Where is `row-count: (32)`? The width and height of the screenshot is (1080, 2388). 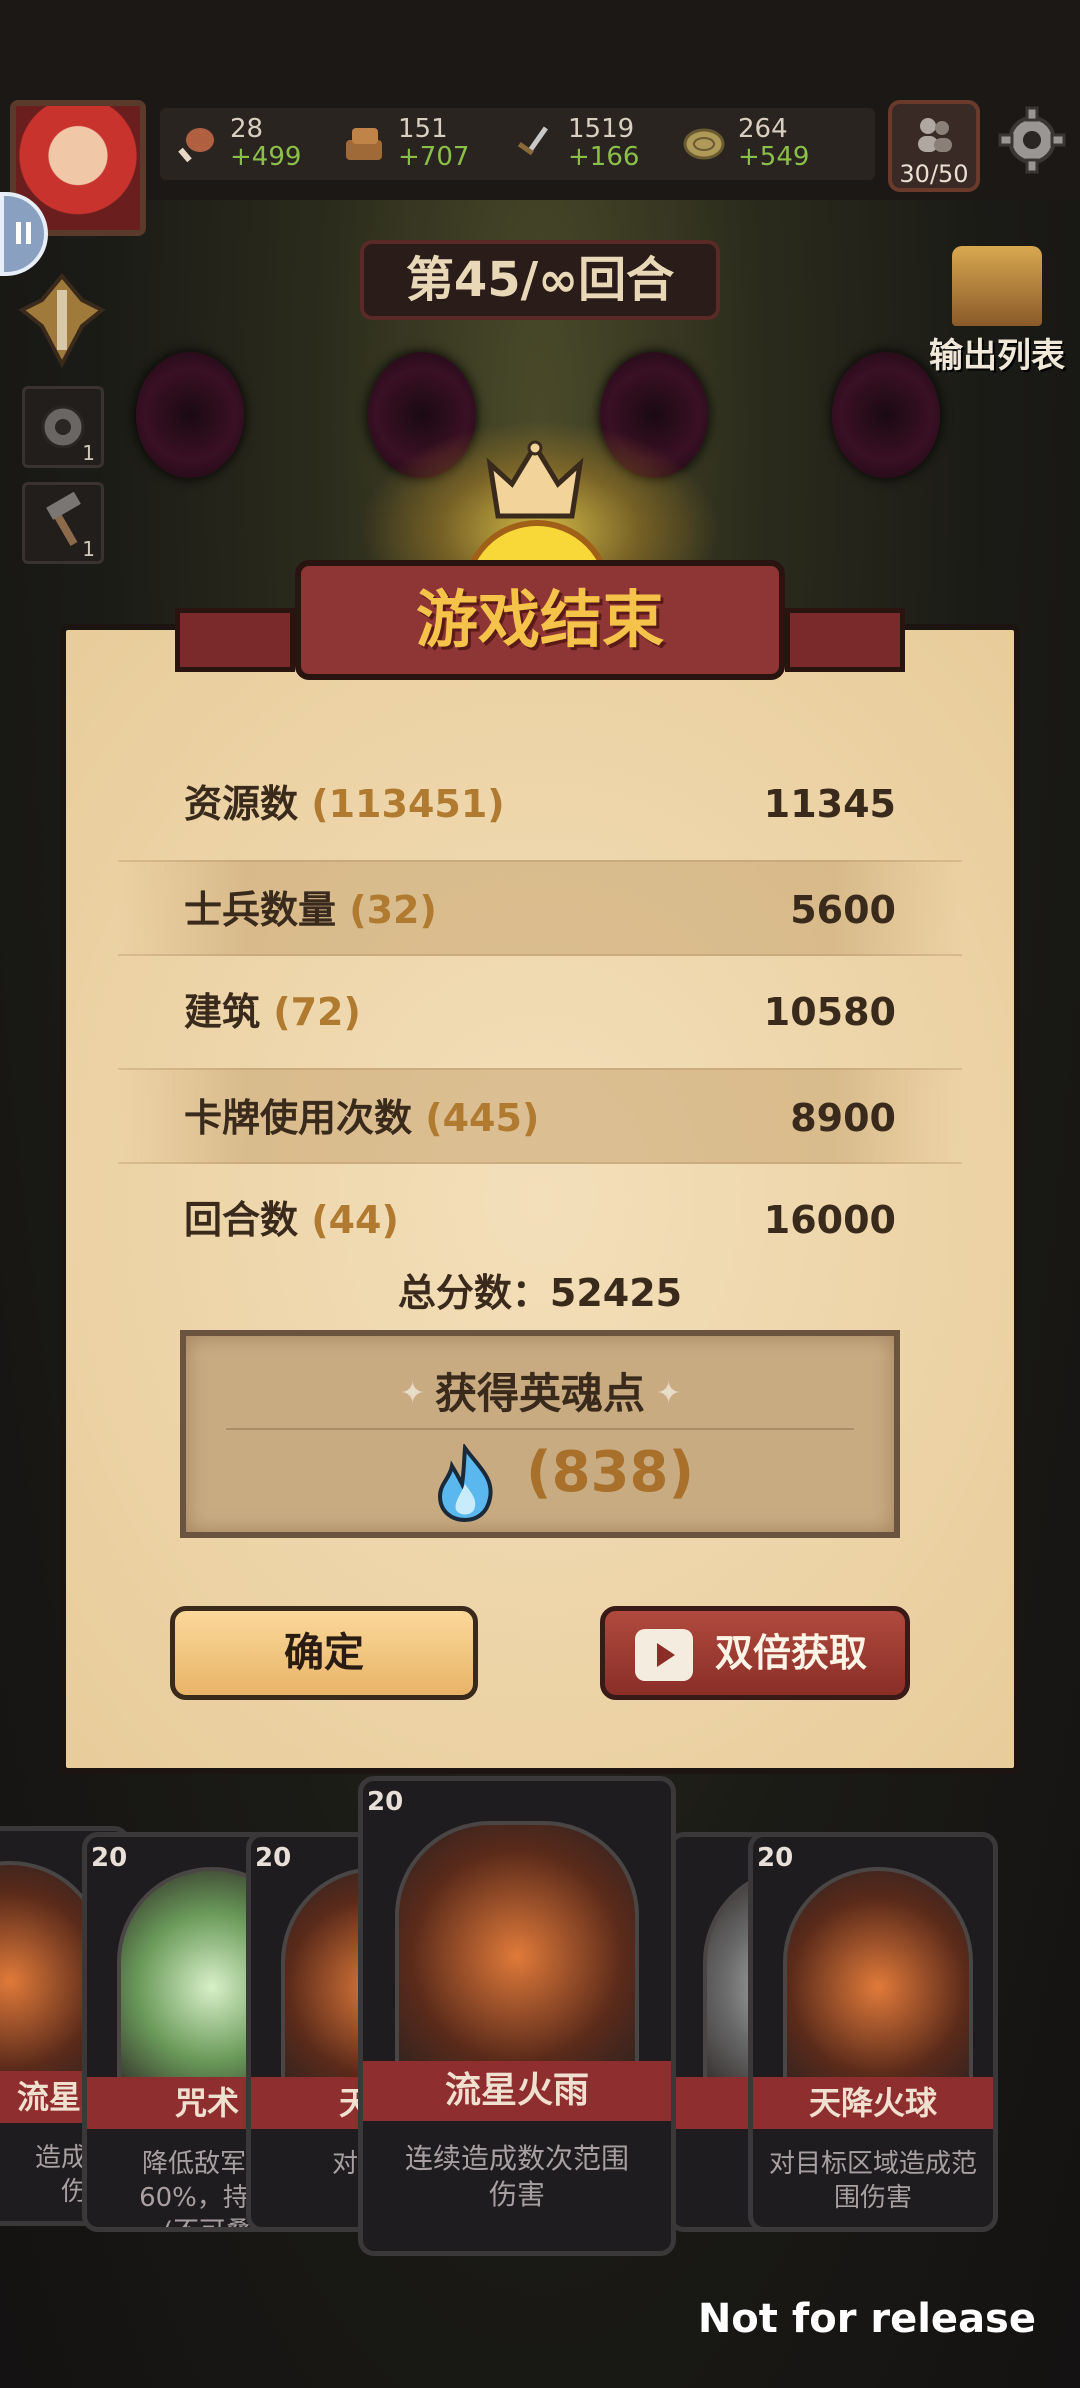 row-count: (32) is located at coordinates (393, 910).